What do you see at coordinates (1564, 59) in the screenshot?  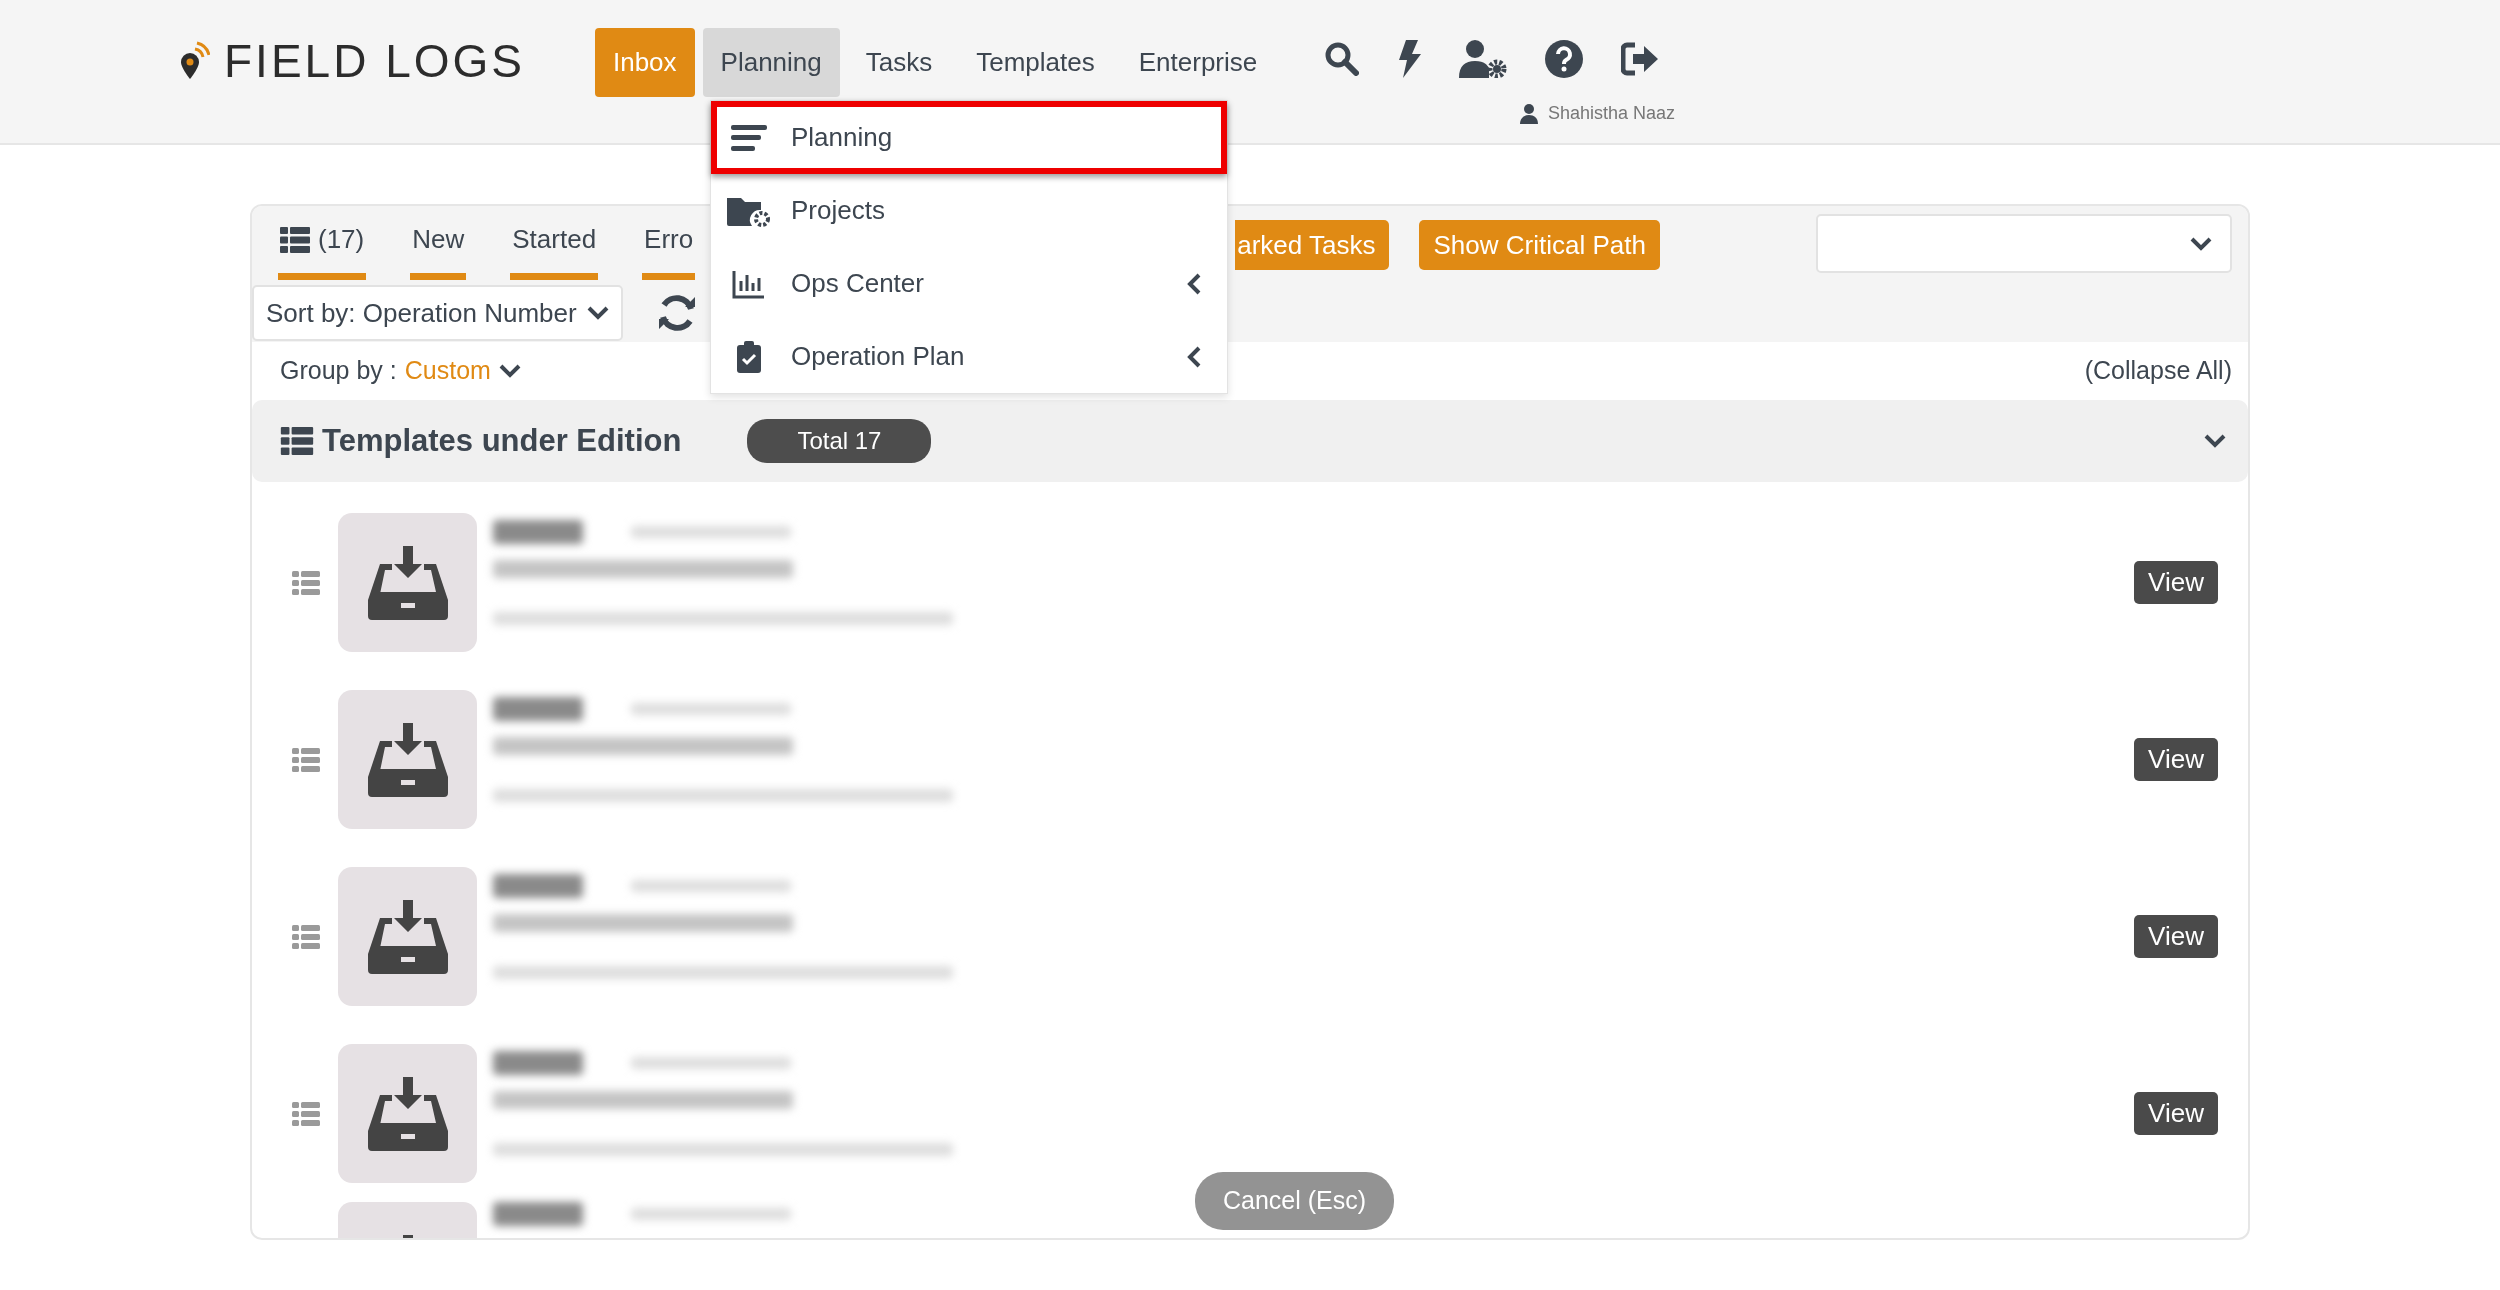 I see `help-icon` at bounding box center [1564, 59].